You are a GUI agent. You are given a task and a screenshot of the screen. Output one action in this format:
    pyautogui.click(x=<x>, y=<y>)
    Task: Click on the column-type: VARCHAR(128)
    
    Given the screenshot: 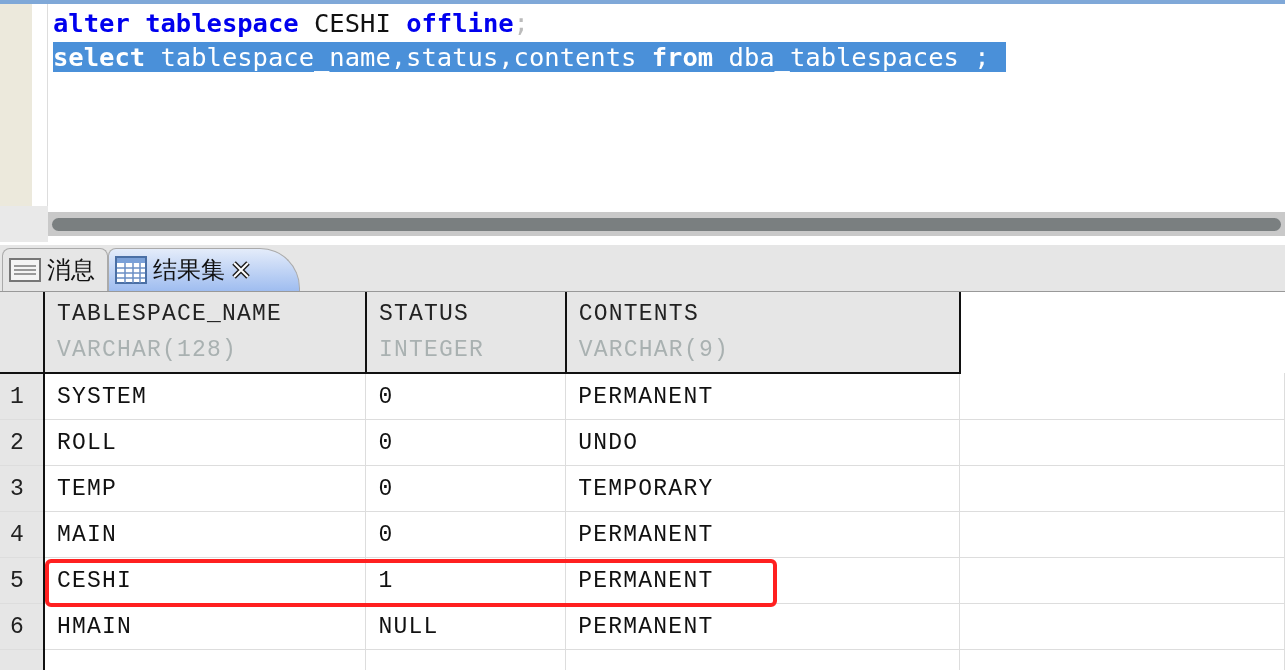 What is the action you would take?
    pyautogui.click(x=147, y=350)
    